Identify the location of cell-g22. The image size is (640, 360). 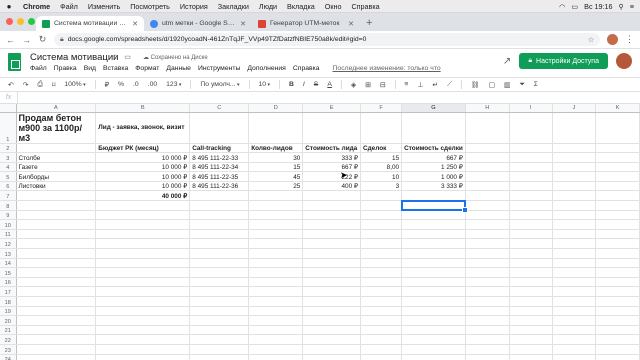
(433, 339).